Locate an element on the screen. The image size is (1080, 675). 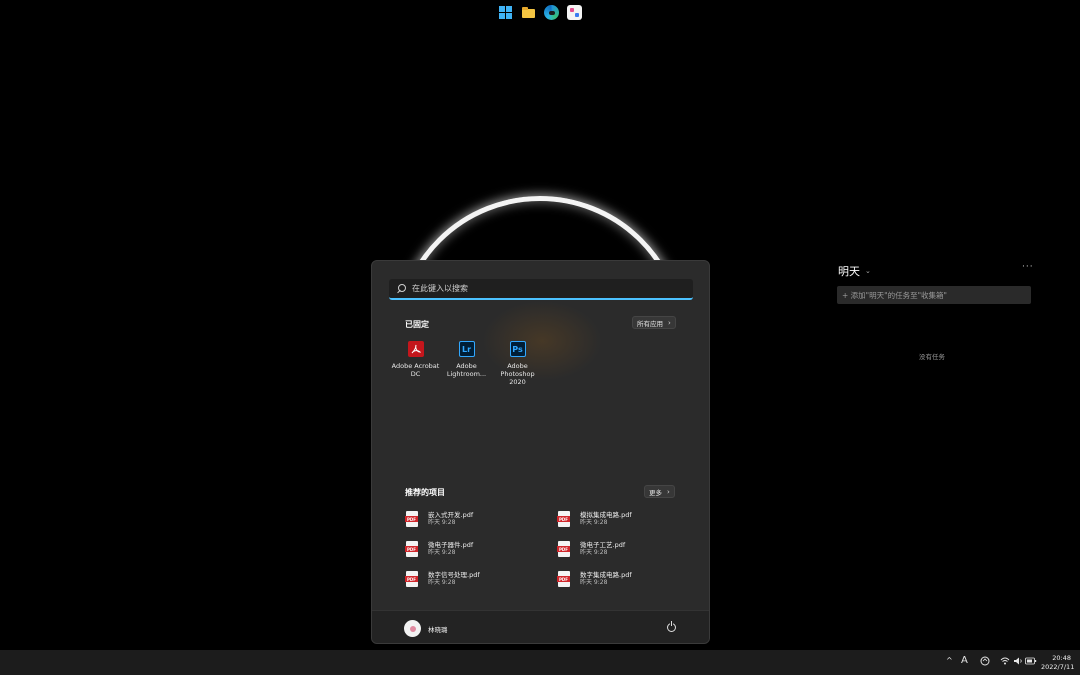
empty-tasks-text: 没有任务 is located at coordinates (932, 357).